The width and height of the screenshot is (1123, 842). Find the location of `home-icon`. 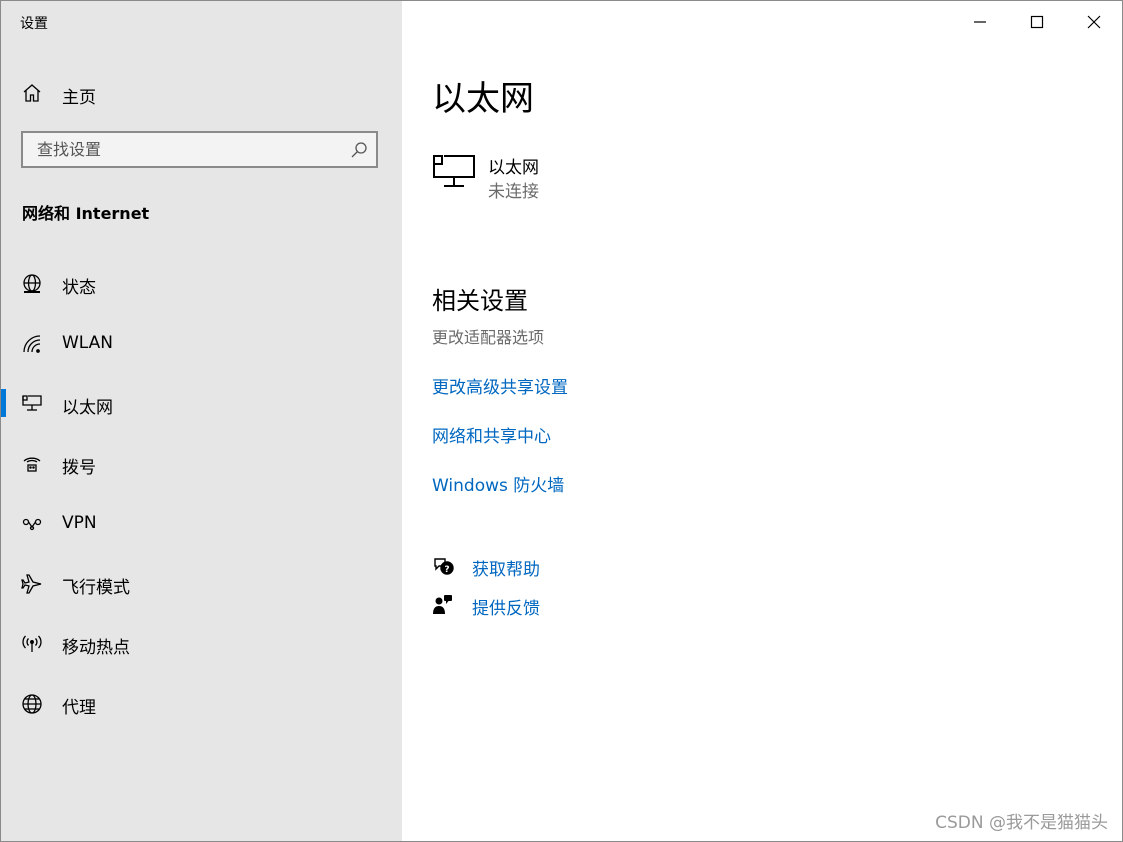

home-icon is located at coordinates (32, 93).